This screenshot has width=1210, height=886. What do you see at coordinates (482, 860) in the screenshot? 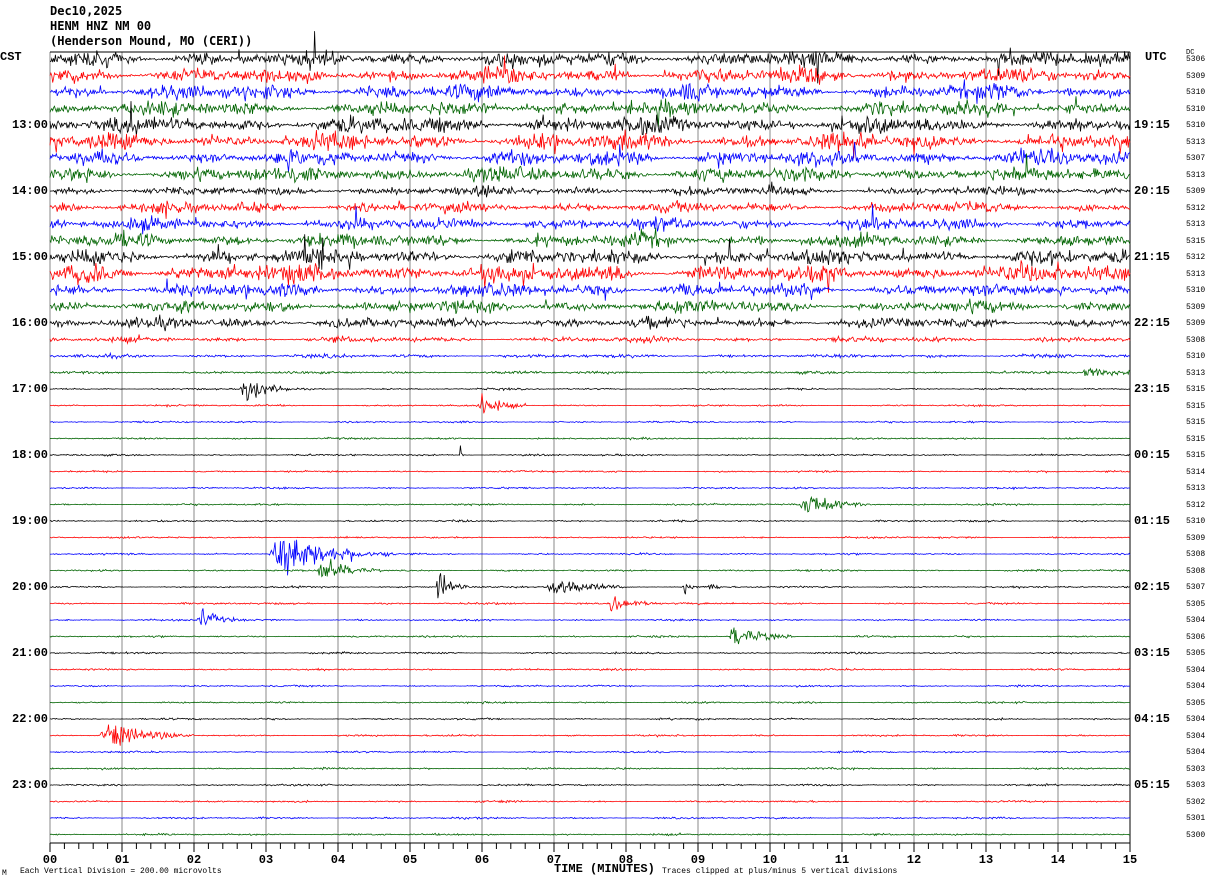
I see `x-tick-label: 06` at bounding box center [482, 860].